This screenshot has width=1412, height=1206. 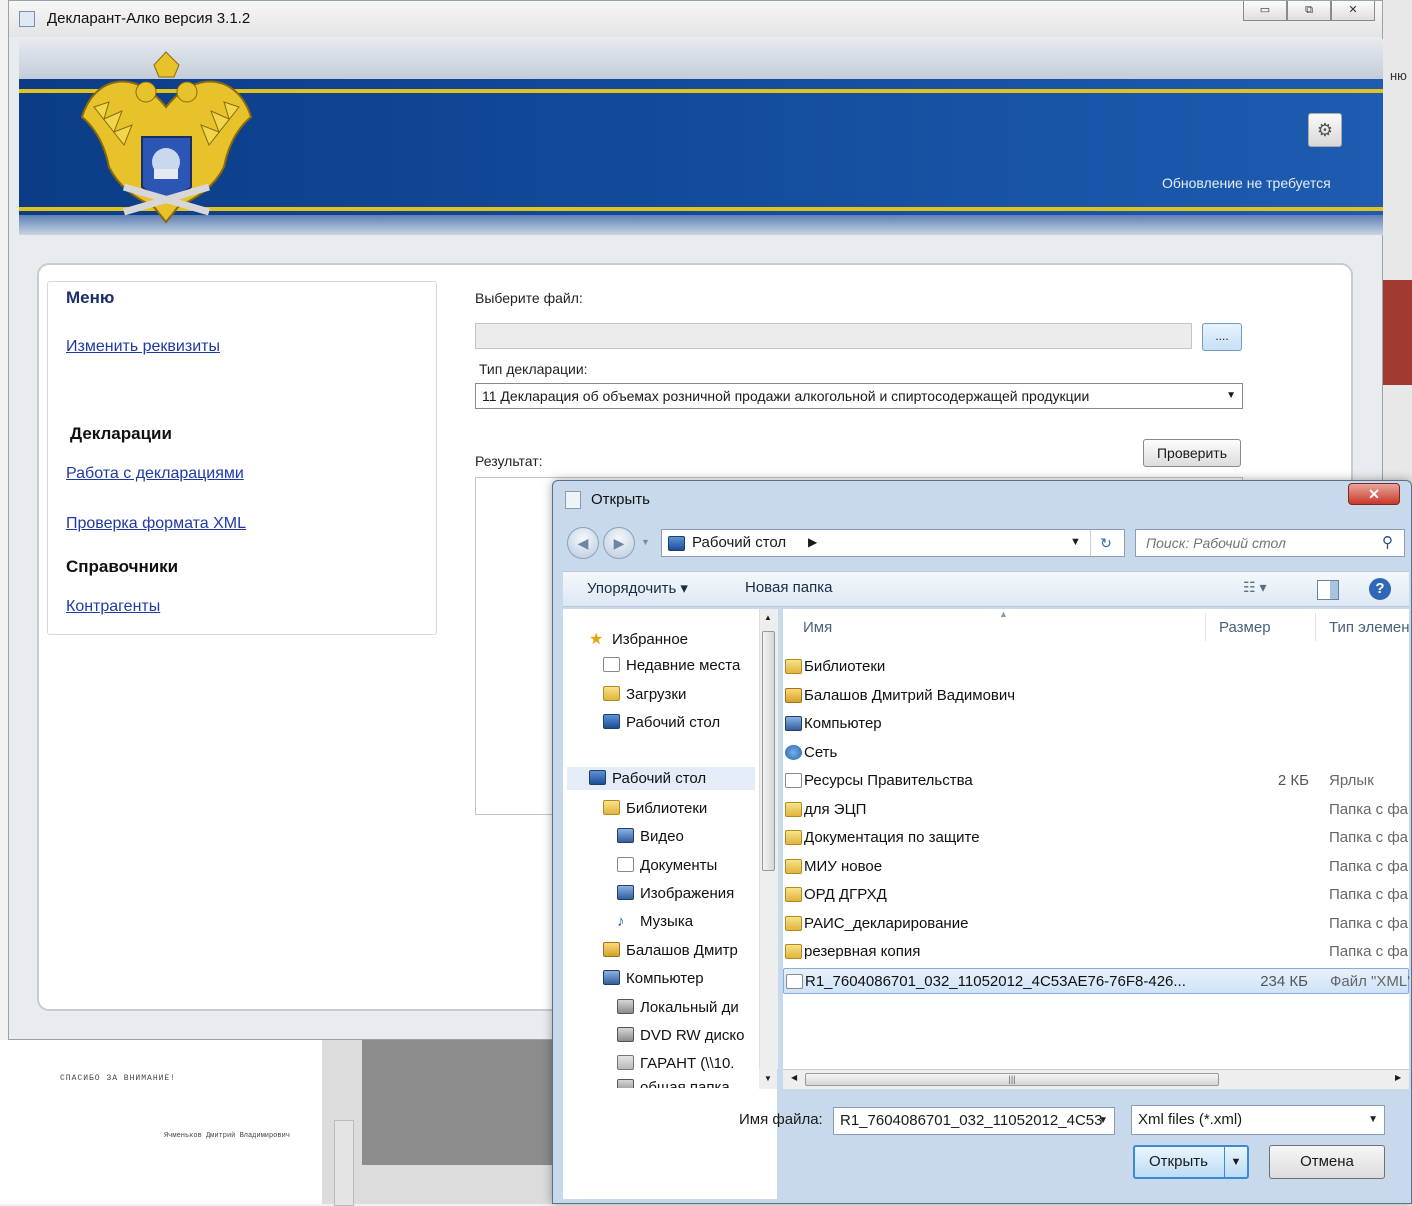 What do you see at coordinates (1012, 1079) in the screenshot?
I see `horizontal-scrollbar-thumb: |||` at bounding box center [1012, 1079].